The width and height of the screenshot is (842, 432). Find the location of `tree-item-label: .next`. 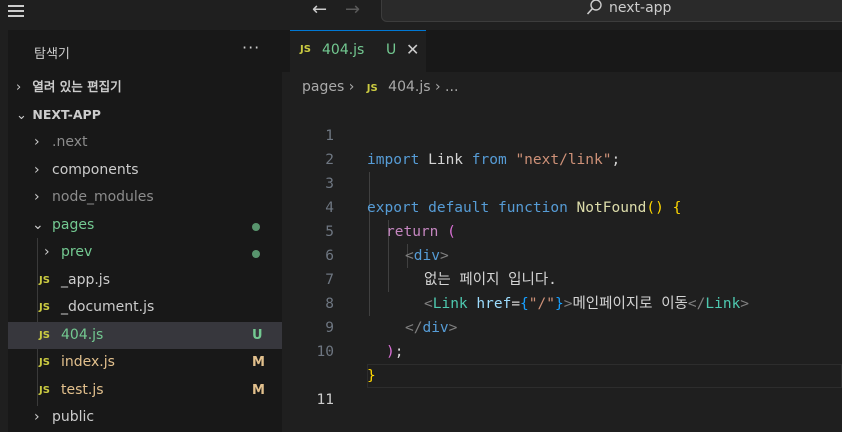

tree-item-label: .next is located at coordinates (70, 142).